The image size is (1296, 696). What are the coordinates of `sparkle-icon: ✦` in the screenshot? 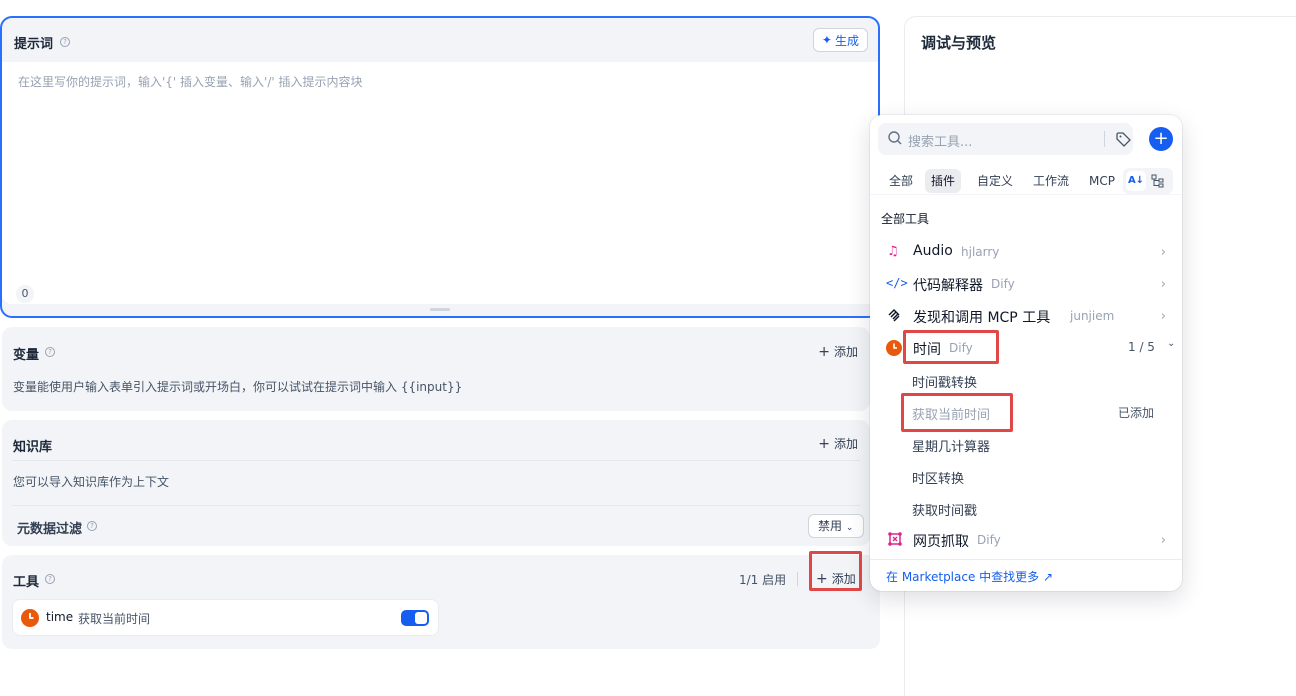 It's located at (826, 40).